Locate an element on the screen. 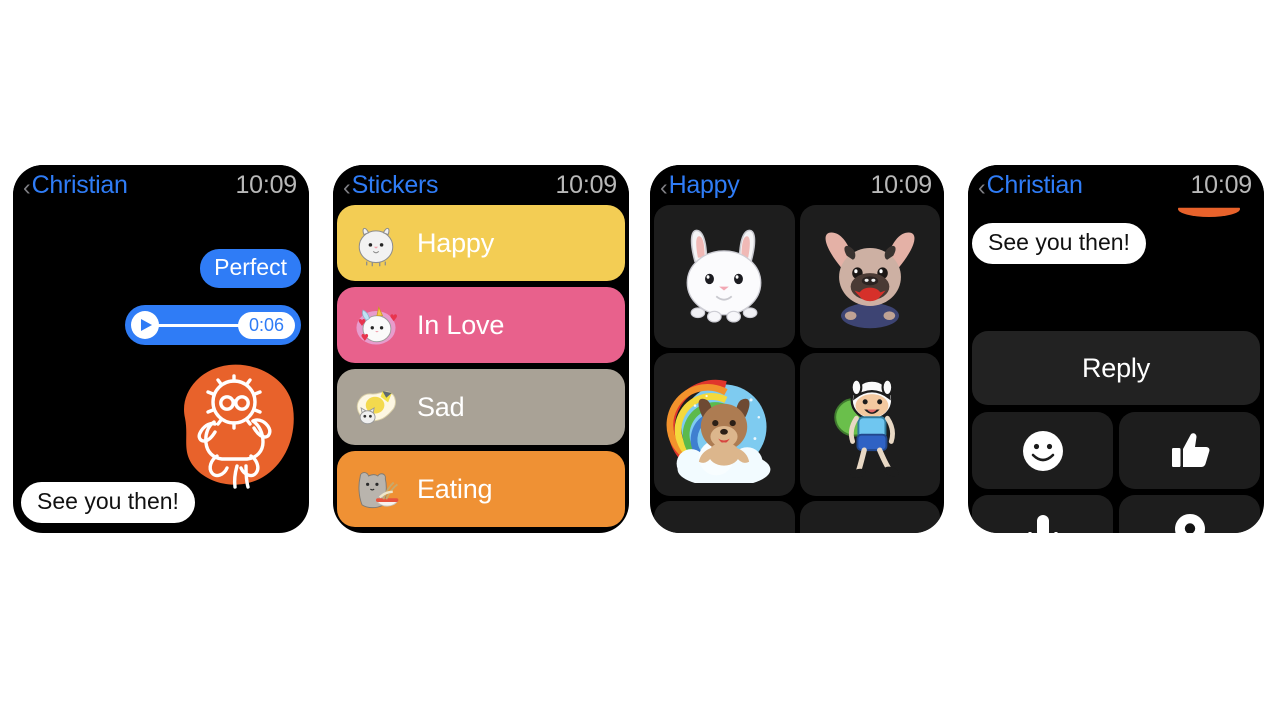  smiley-button is located at coordinates (1042, 450).